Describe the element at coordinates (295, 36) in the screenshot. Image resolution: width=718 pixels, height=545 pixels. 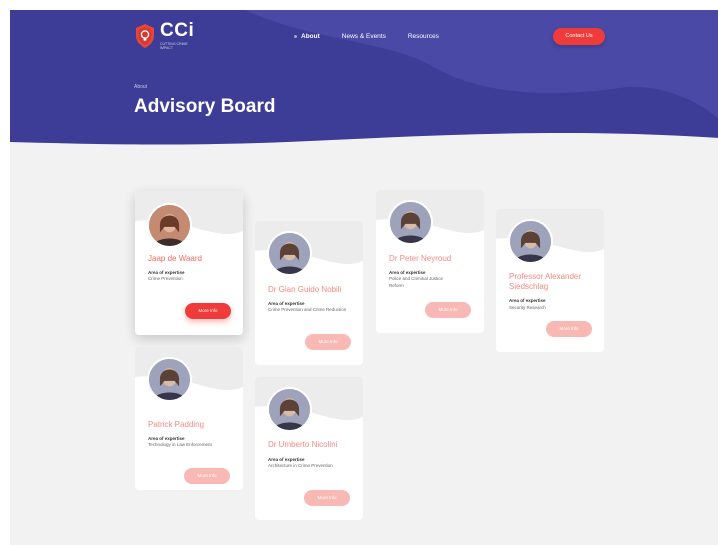
I see `active-dot-icon` at that location.